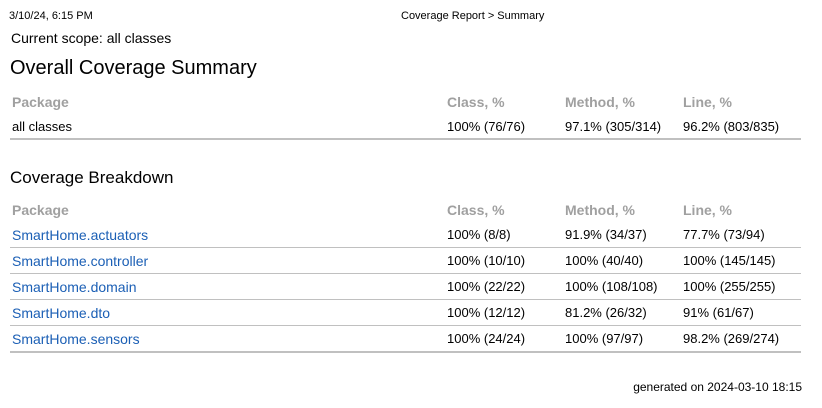 This screenshot has height=408, width=822. I want to click on method-coverage: 100% (97/97), so click(622, 339).